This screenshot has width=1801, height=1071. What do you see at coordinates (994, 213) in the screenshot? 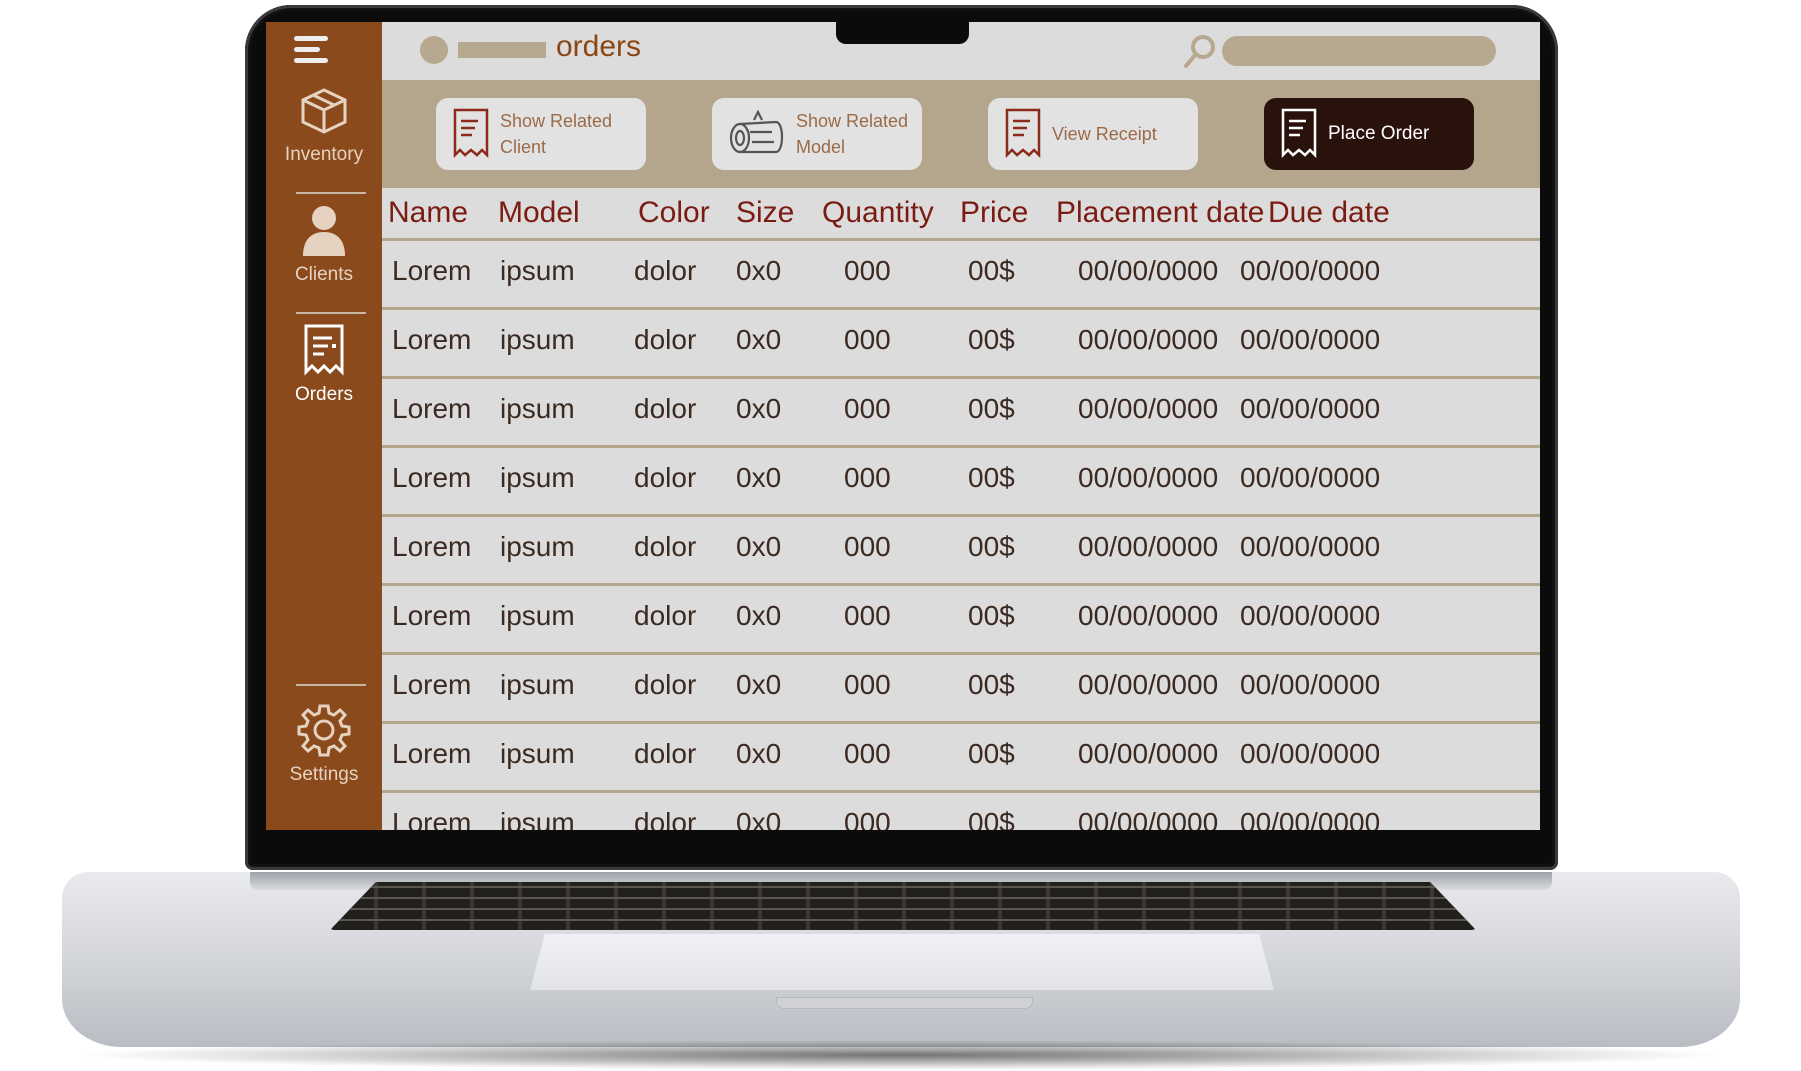
I see `column-header-price: Price` at bounding box center [994, 213].